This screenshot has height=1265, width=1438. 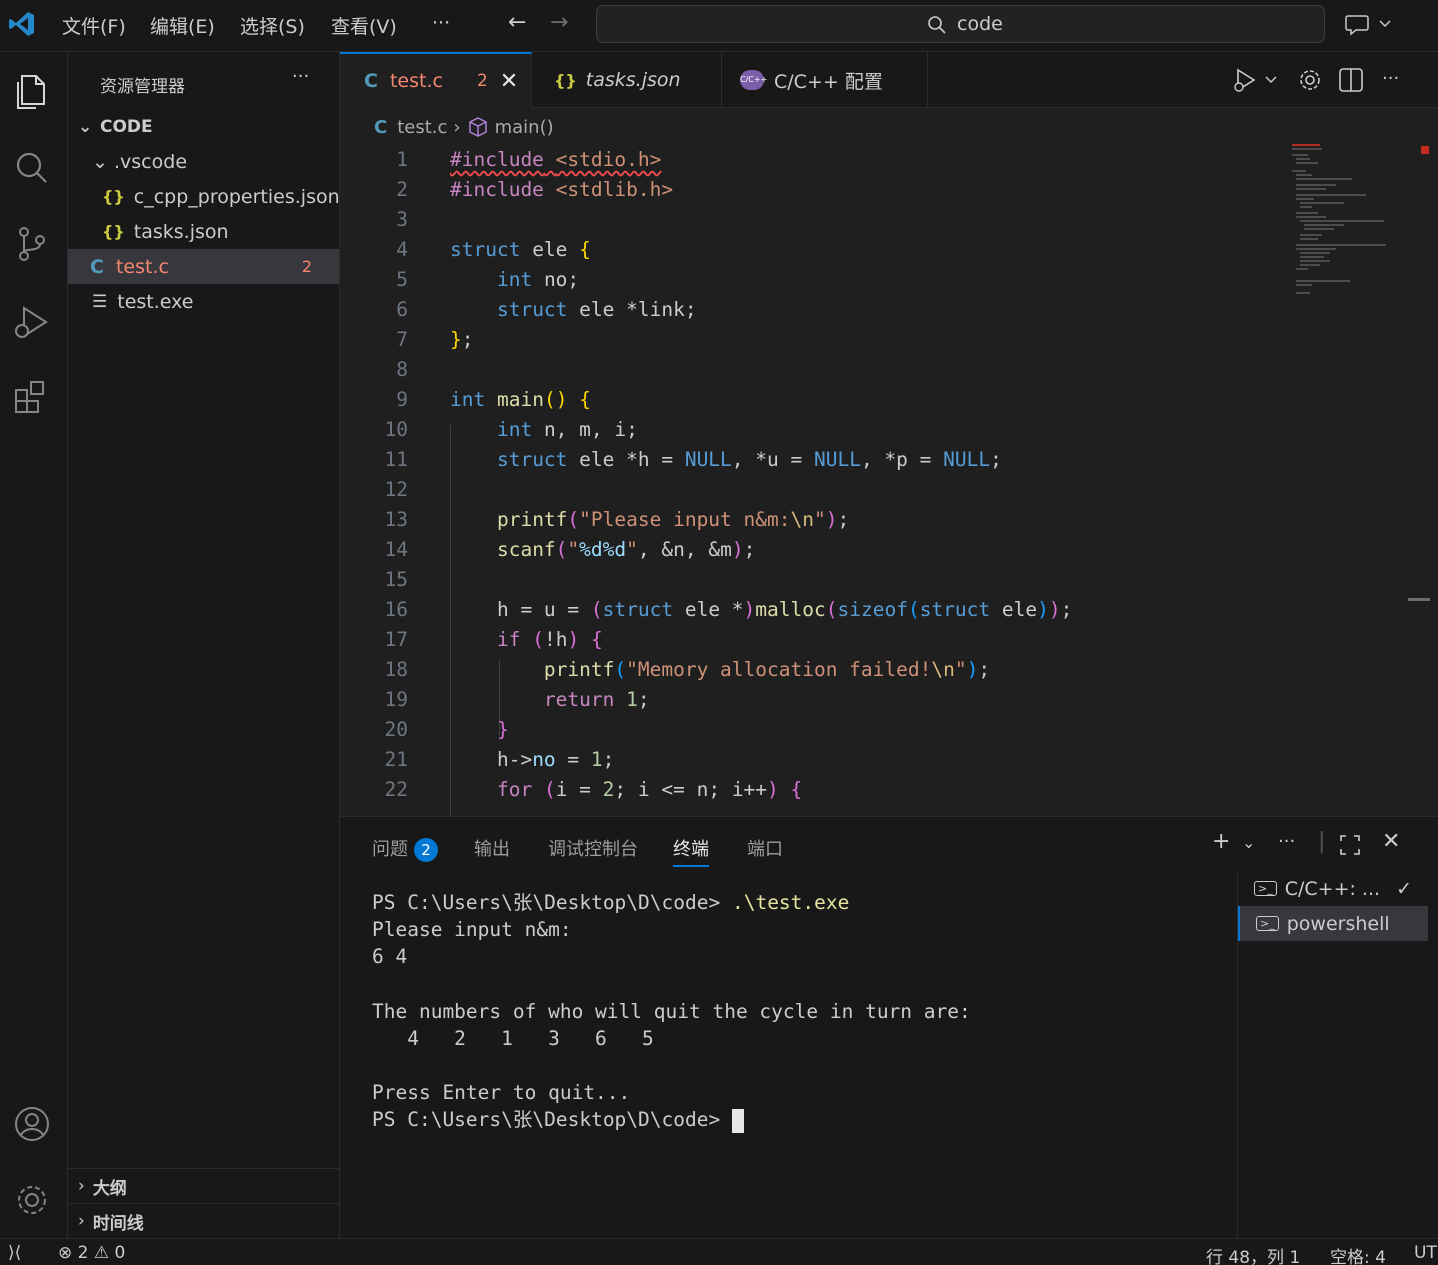 What do you see at coordinates (396, 579) in the screenshot?
I see `code-line: 15` at bounding box center [396, 579].